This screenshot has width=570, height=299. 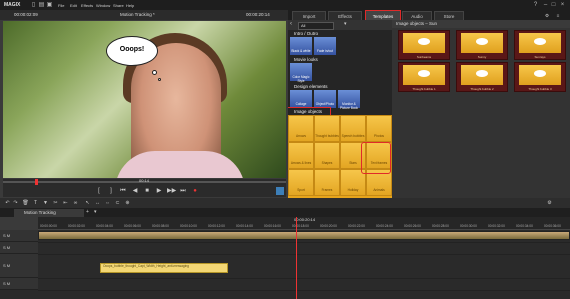 What do you see at coordinates (95, 212) in the screenshot?
I see `tab-menu-icon: ▾` at bounding box center [95, 212].